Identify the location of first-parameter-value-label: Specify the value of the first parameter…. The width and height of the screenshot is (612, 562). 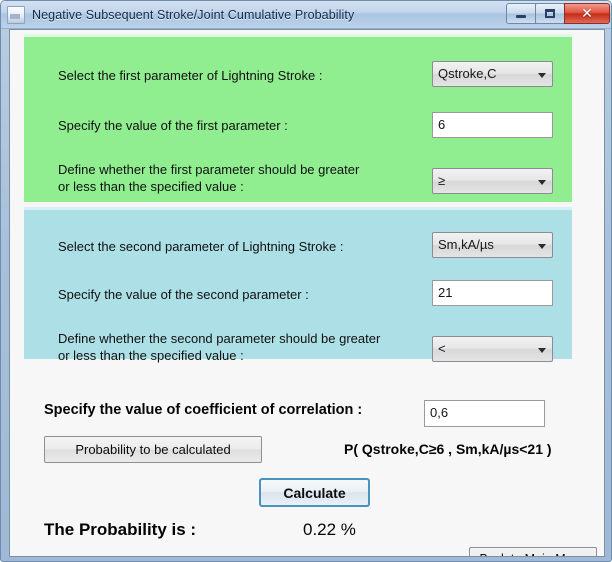
(173, 125).